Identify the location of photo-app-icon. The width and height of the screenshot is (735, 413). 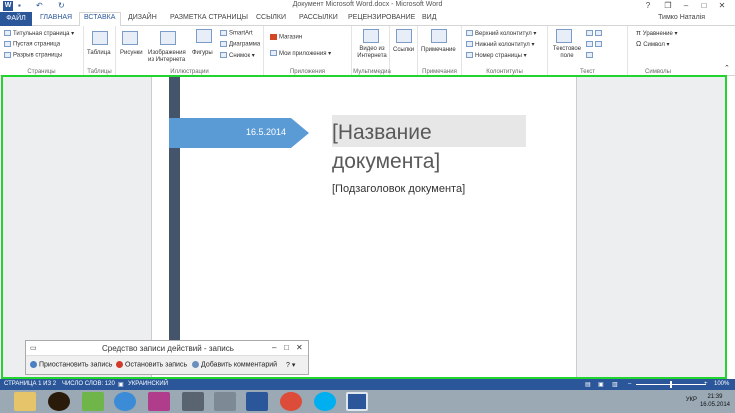
(159, 401).